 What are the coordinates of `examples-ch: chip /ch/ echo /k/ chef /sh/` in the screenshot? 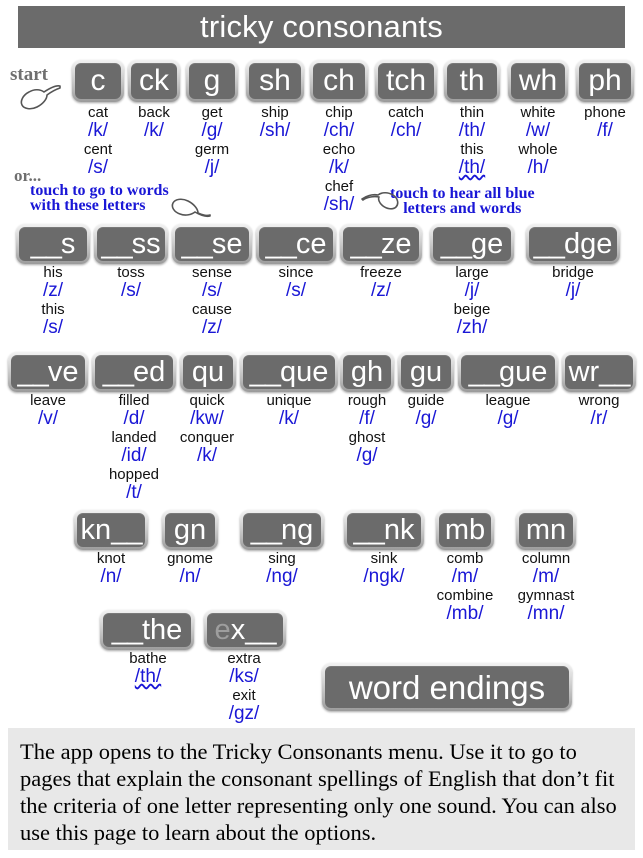 It's located at (339, 159).